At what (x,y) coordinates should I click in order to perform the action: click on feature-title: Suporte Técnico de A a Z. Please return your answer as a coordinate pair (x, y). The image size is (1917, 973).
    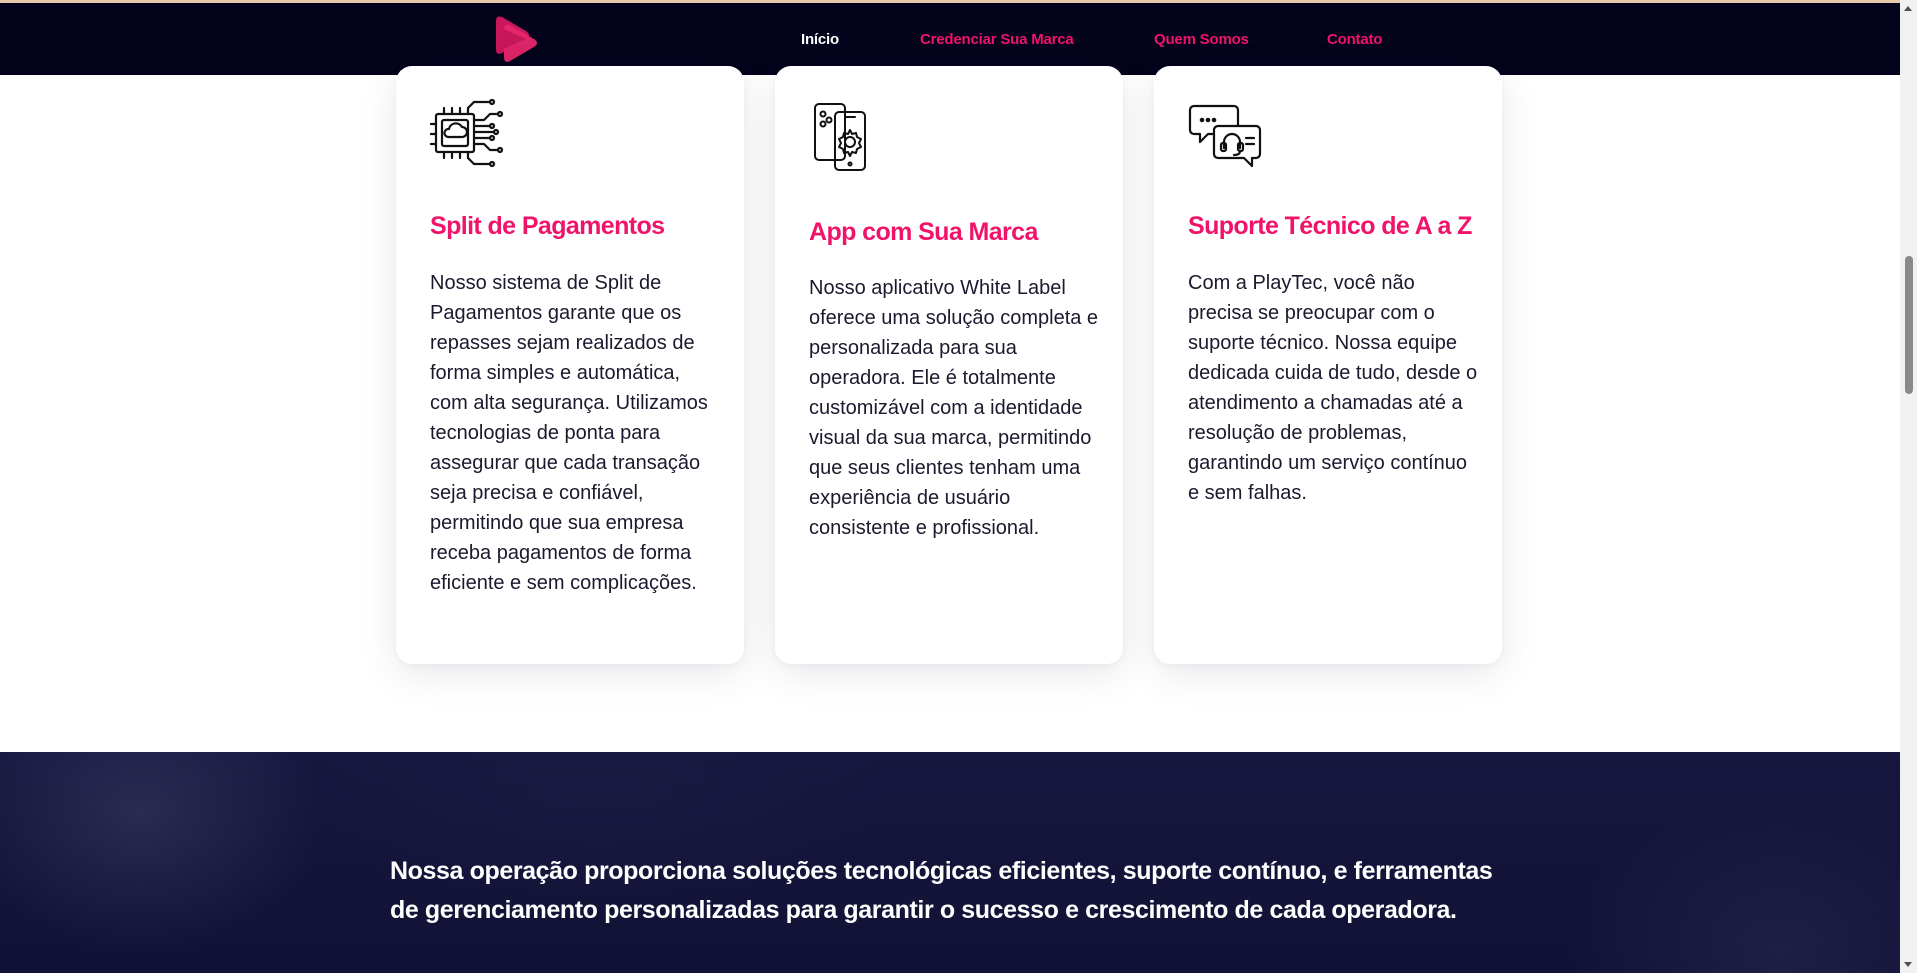
    Looking at the image, I should click on (1330, 226).